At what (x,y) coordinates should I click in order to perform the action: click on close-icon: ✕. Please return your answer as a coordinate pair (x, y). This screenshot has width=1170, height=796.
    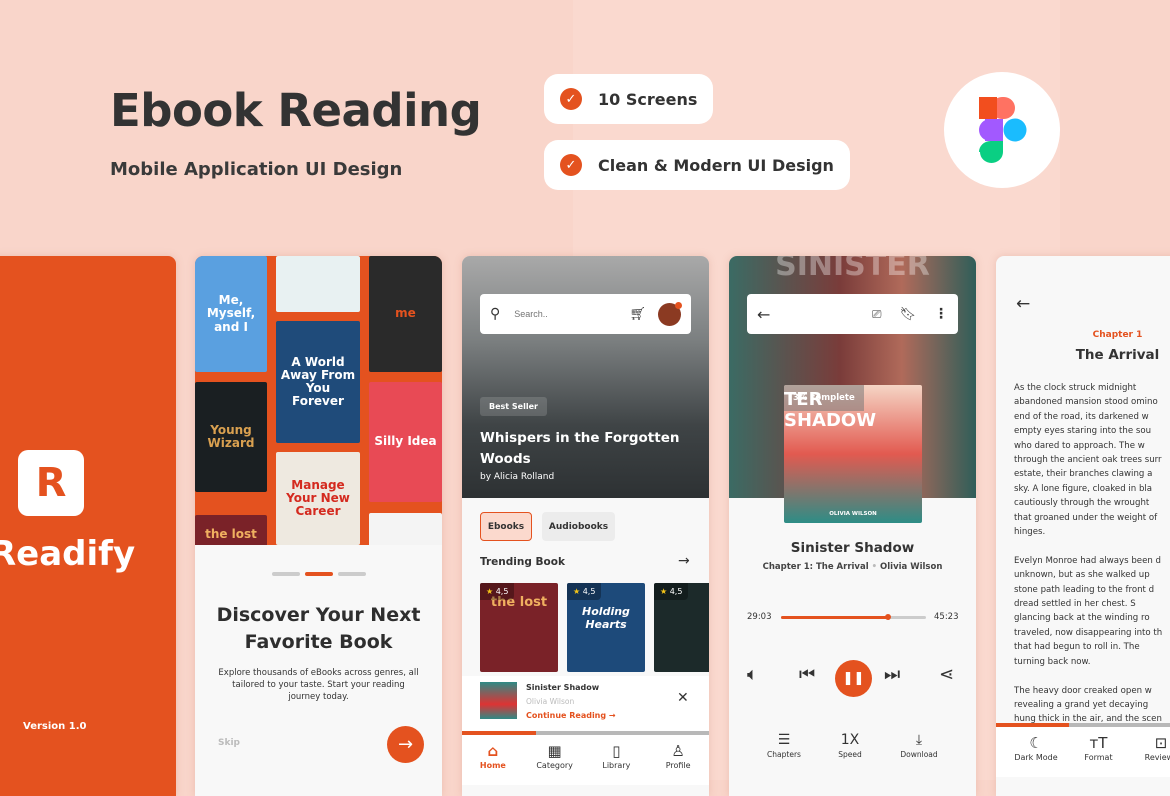
    Looking at the image, I should click on (683, 698).